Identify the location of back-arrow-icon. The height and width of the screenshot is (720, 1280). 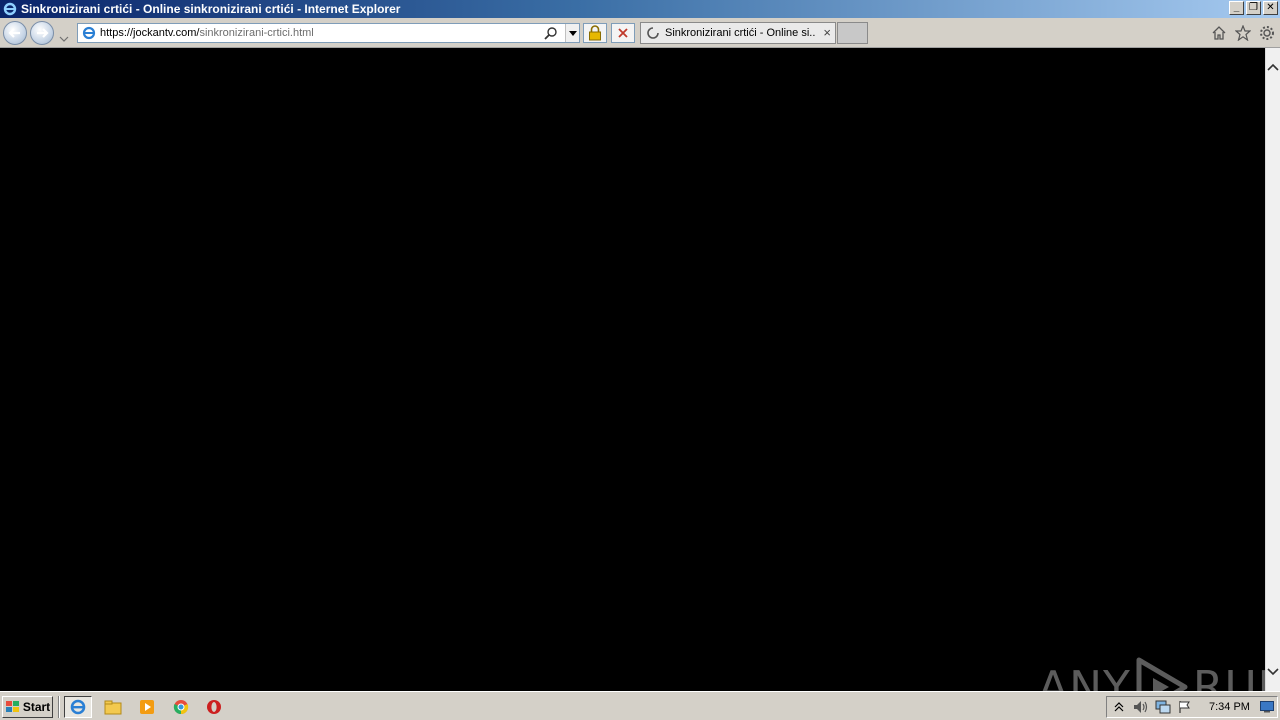
(14, 33).